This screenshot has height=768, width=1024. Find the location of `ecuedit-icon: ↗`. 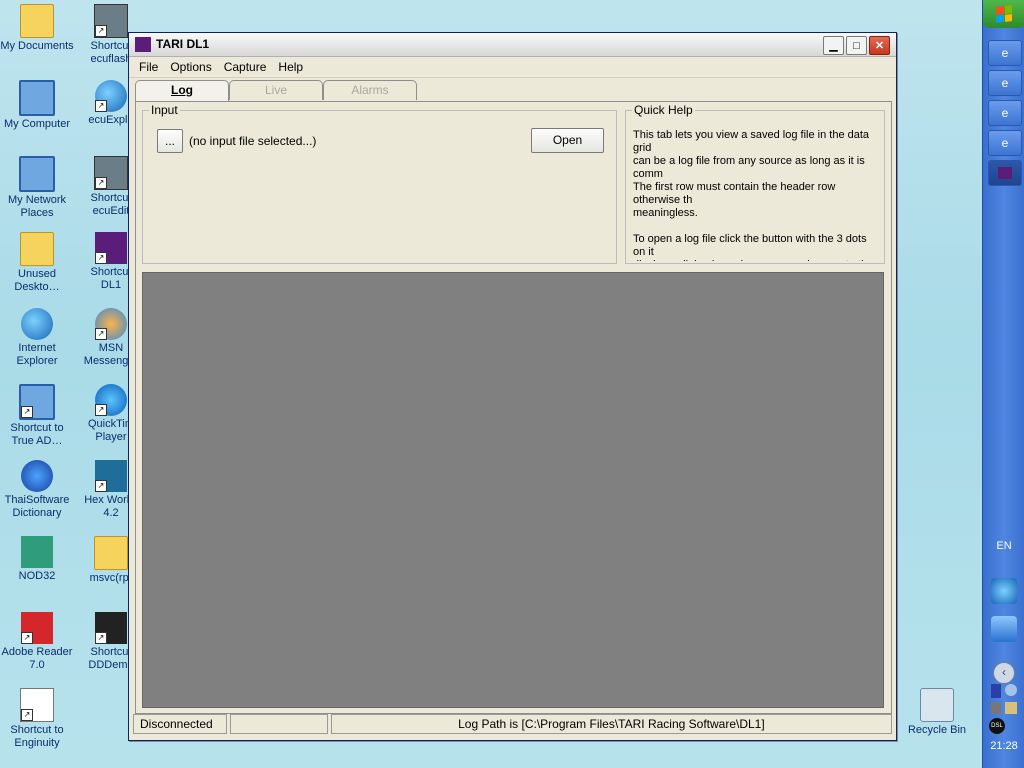

ecuedit-icon: ↗ is located at coordinates (111, 173).